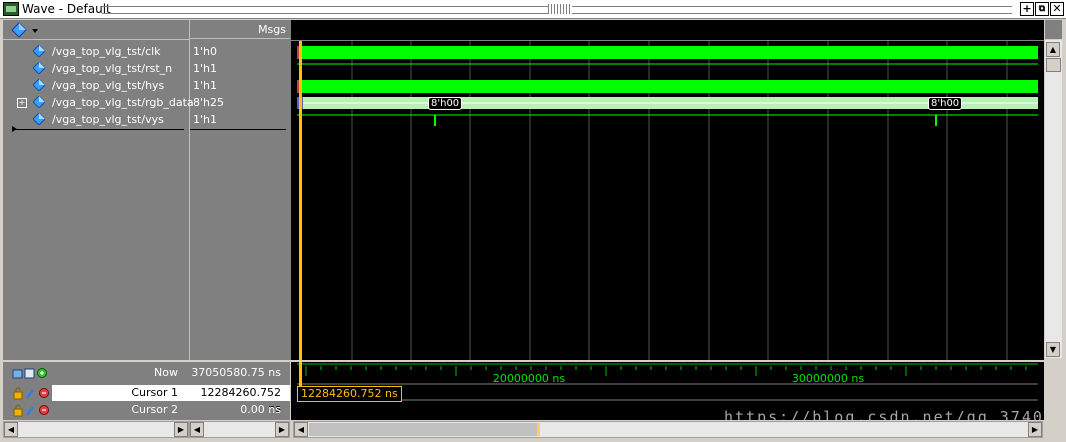 This screenshot has width=1066, height=442. Describe the element at coordinates (181, 429) in the screenshot. I see `names-scroll-right: ▶` at that location.